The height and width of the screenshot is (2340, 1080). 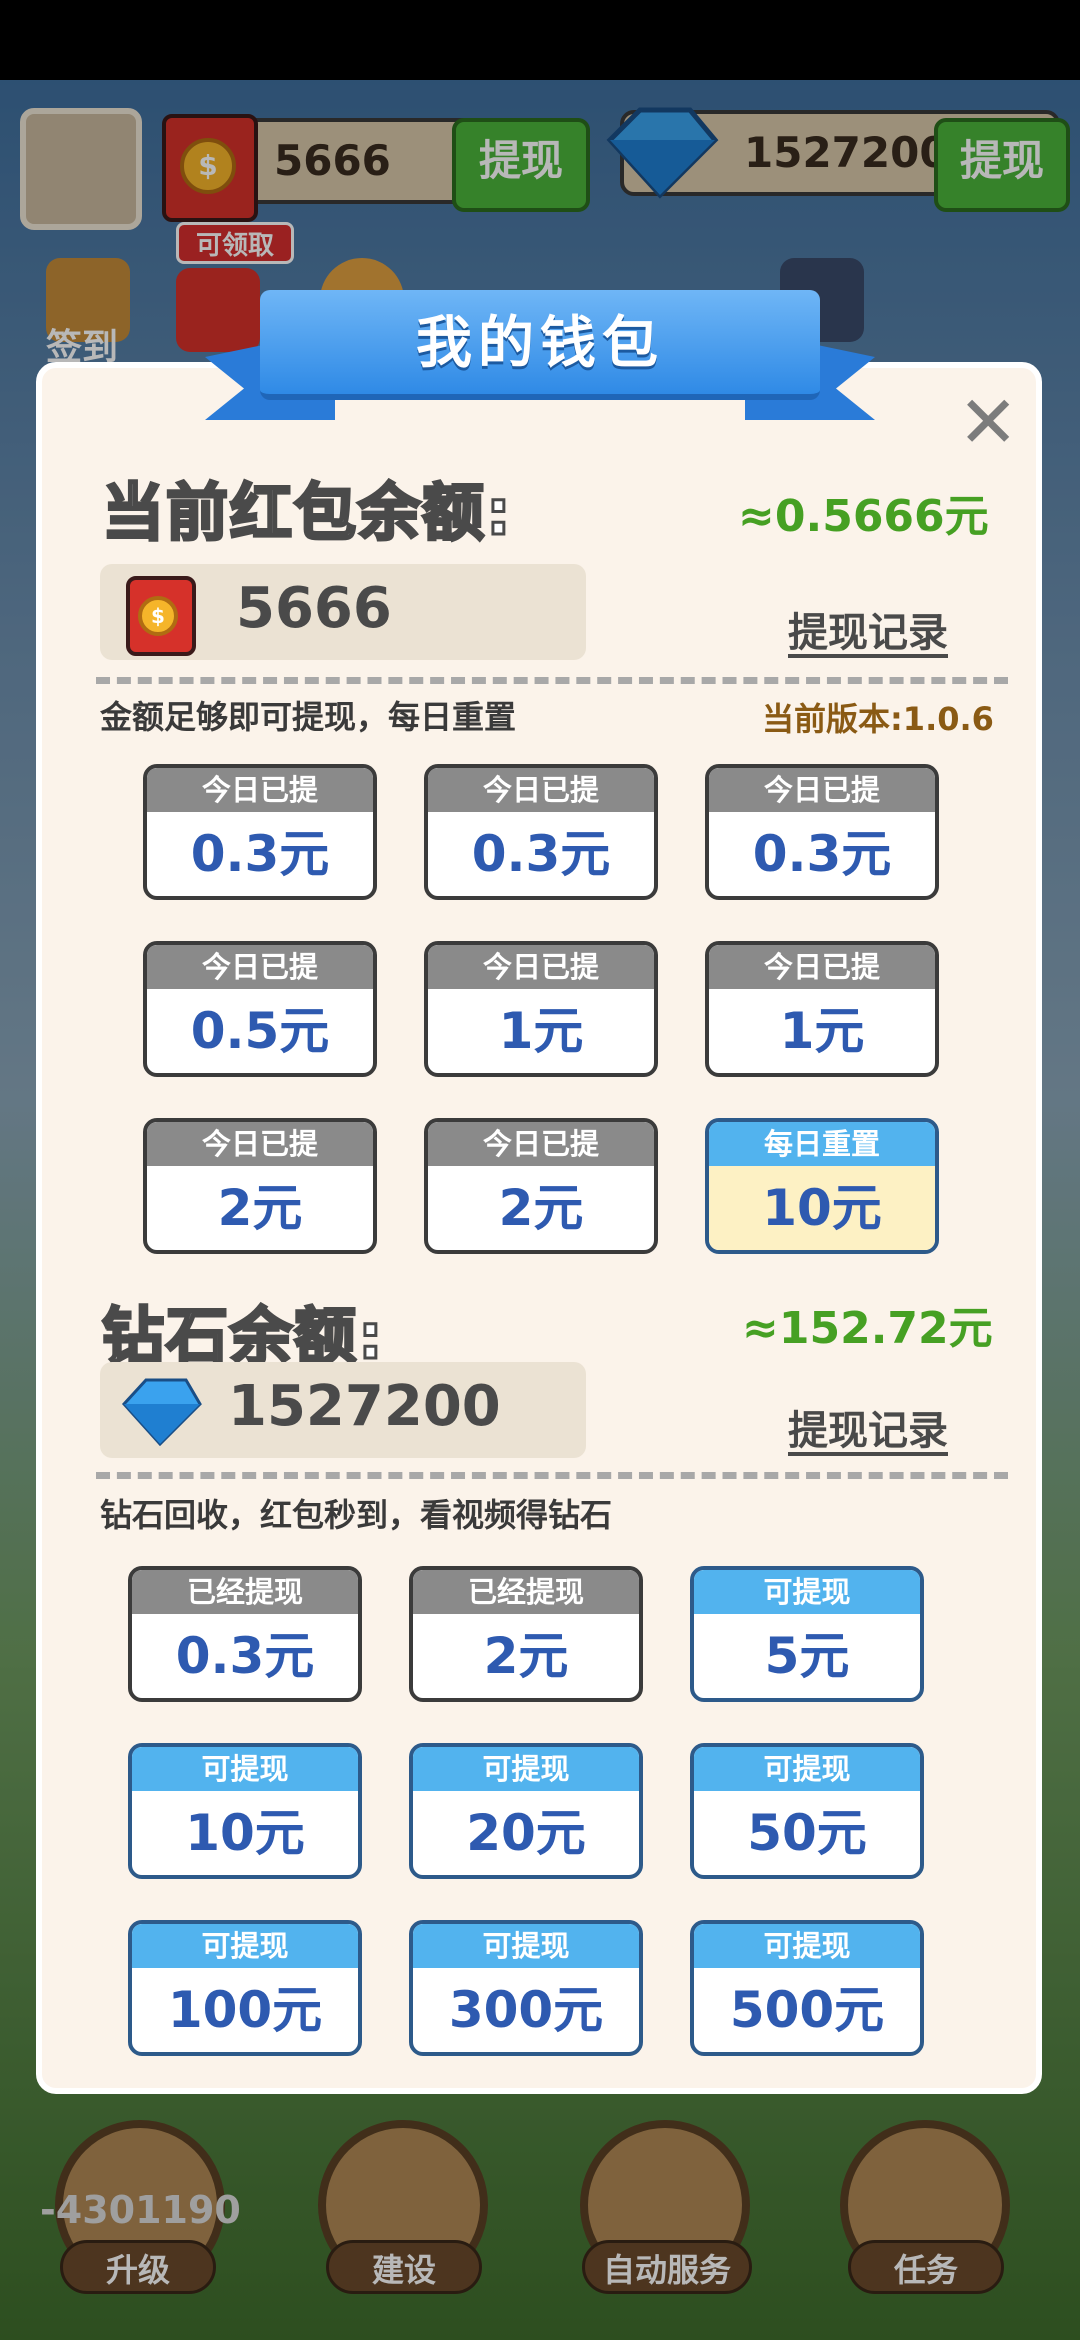 I want to click on redpacket-balance-box: $ 5666, so click(x=343, y=612).